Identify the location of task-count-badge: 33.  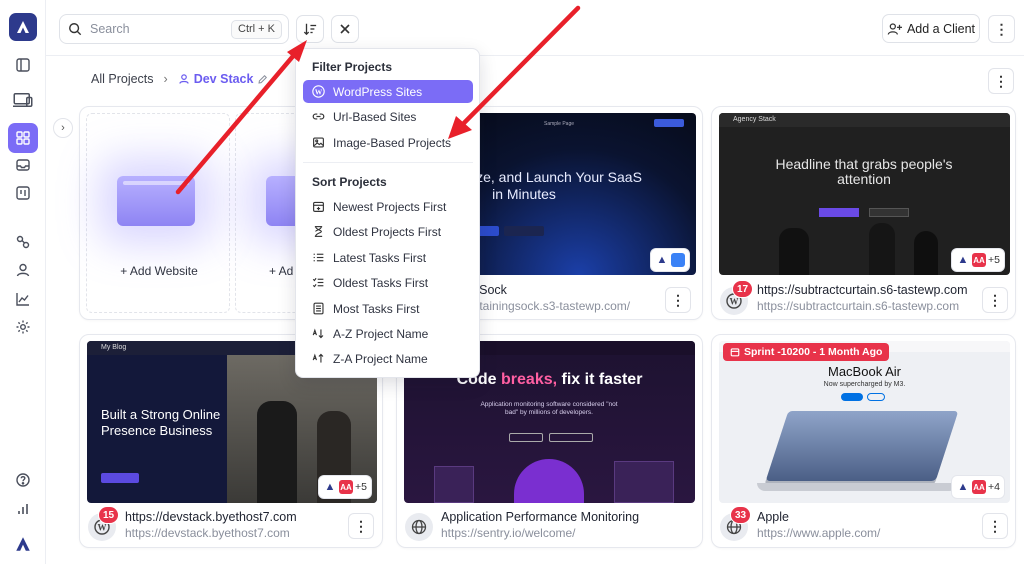
(741, 515).